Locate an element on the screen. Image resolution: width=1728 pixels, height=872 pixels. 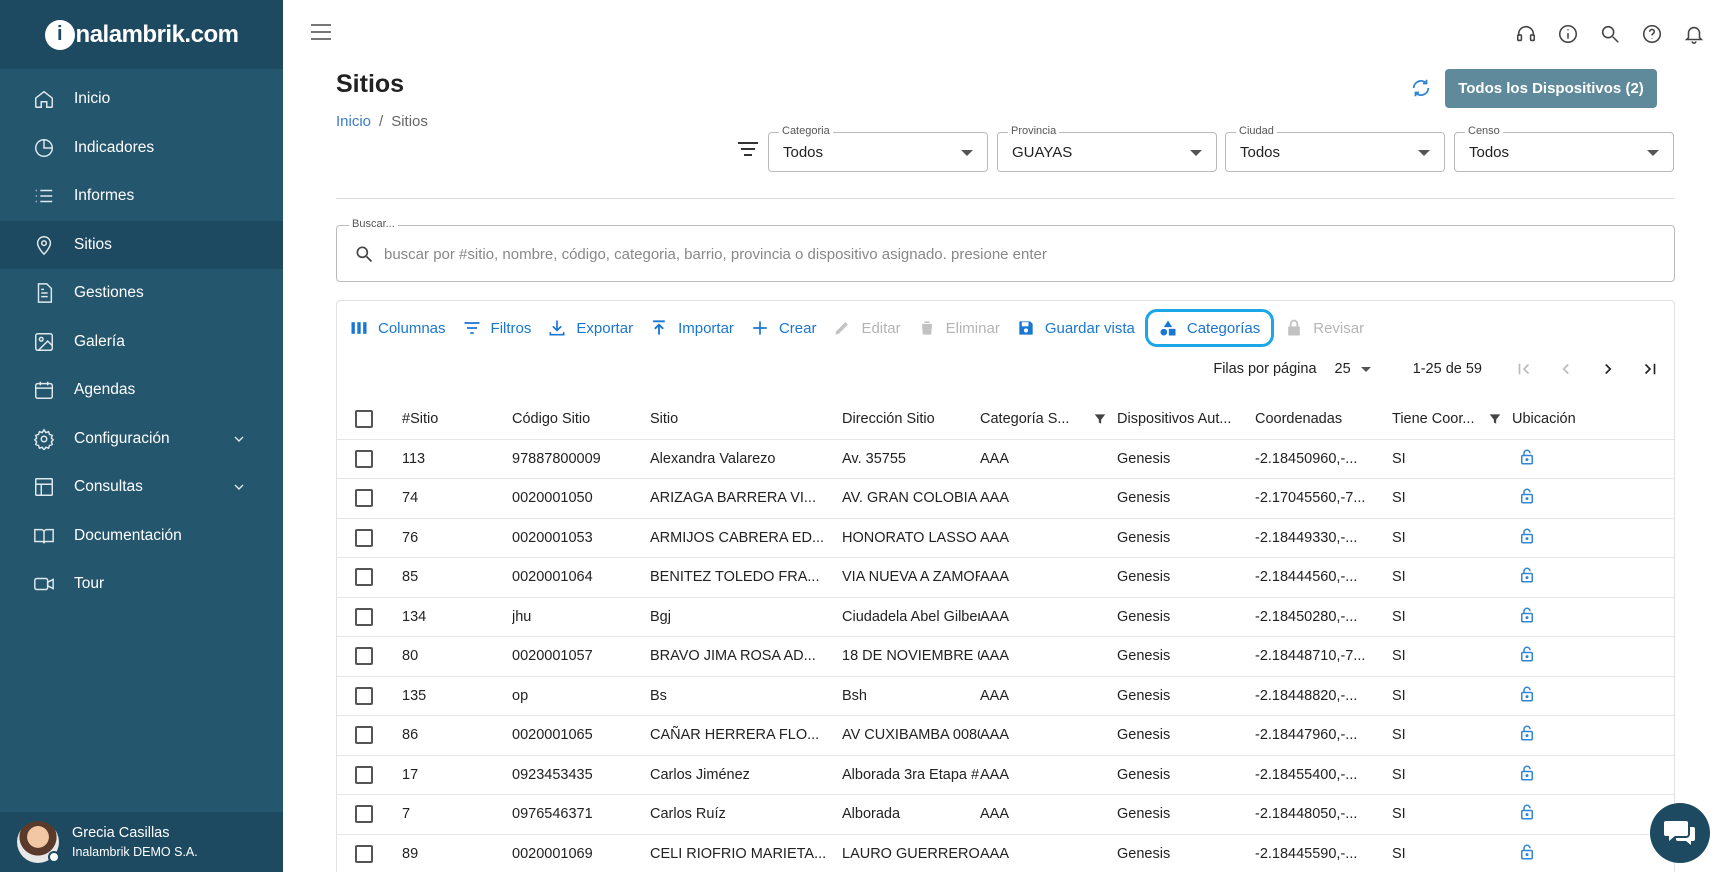
breadcrumb: Inicio / Sitios is located at coordinates (382, 121).